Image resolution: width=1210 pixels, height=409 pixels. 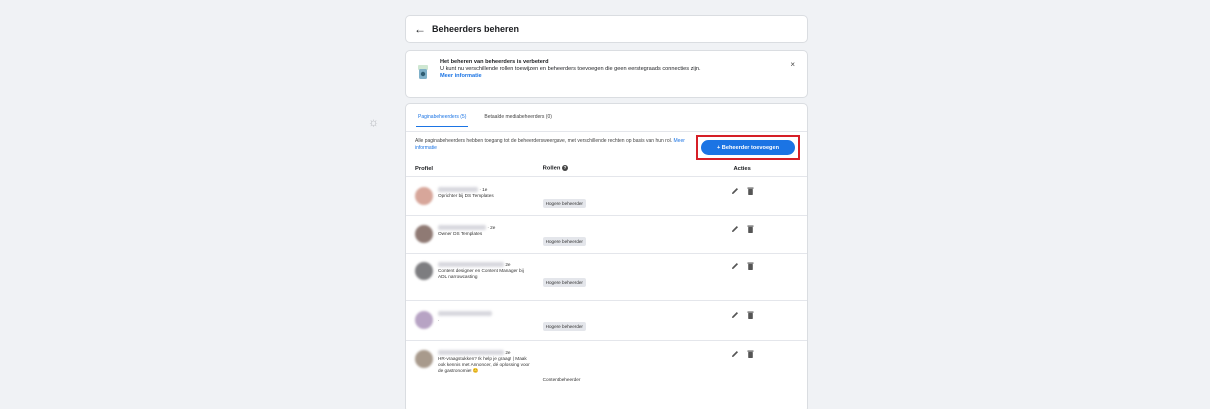 I want to click on profile-info: · 2e Owner DS Templates, so click(x=466, y=231).